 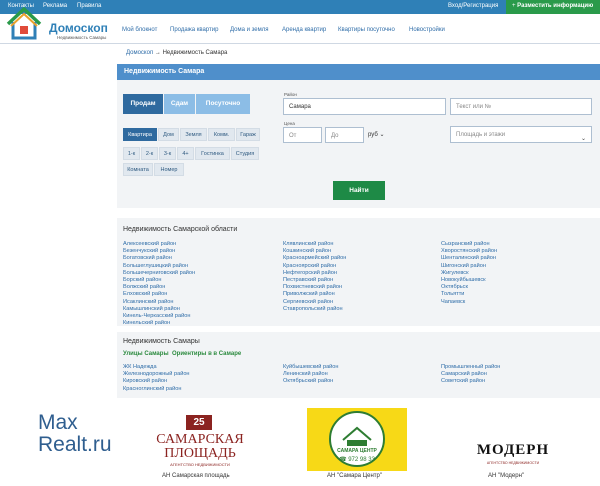 What do you see at coordinates (481, 135) in the screenshot?
I see `area-floors-placeholder: Площадь и этажи` at bounding box center [481, 135].